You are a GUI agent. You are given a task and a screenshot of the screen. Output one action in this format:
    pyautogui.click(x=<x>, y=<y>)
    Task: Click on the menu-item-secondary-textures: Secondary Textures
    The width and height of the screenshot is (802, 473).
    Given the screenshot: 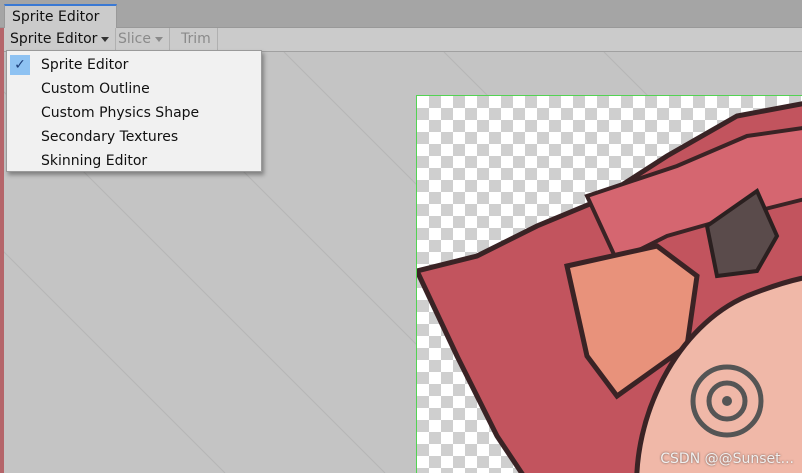 What is the action you would take?
    pyautogui.click(x=134, y=137)
    